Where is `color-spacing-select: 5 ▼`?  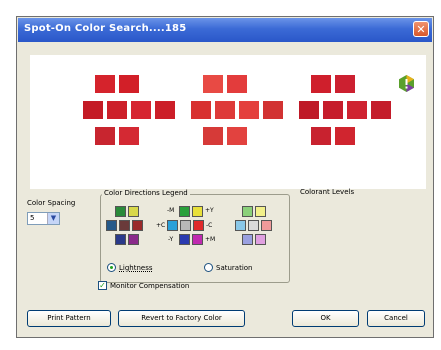 color-spacing-select: 5 ▼ is located at coordinates (43, 218).